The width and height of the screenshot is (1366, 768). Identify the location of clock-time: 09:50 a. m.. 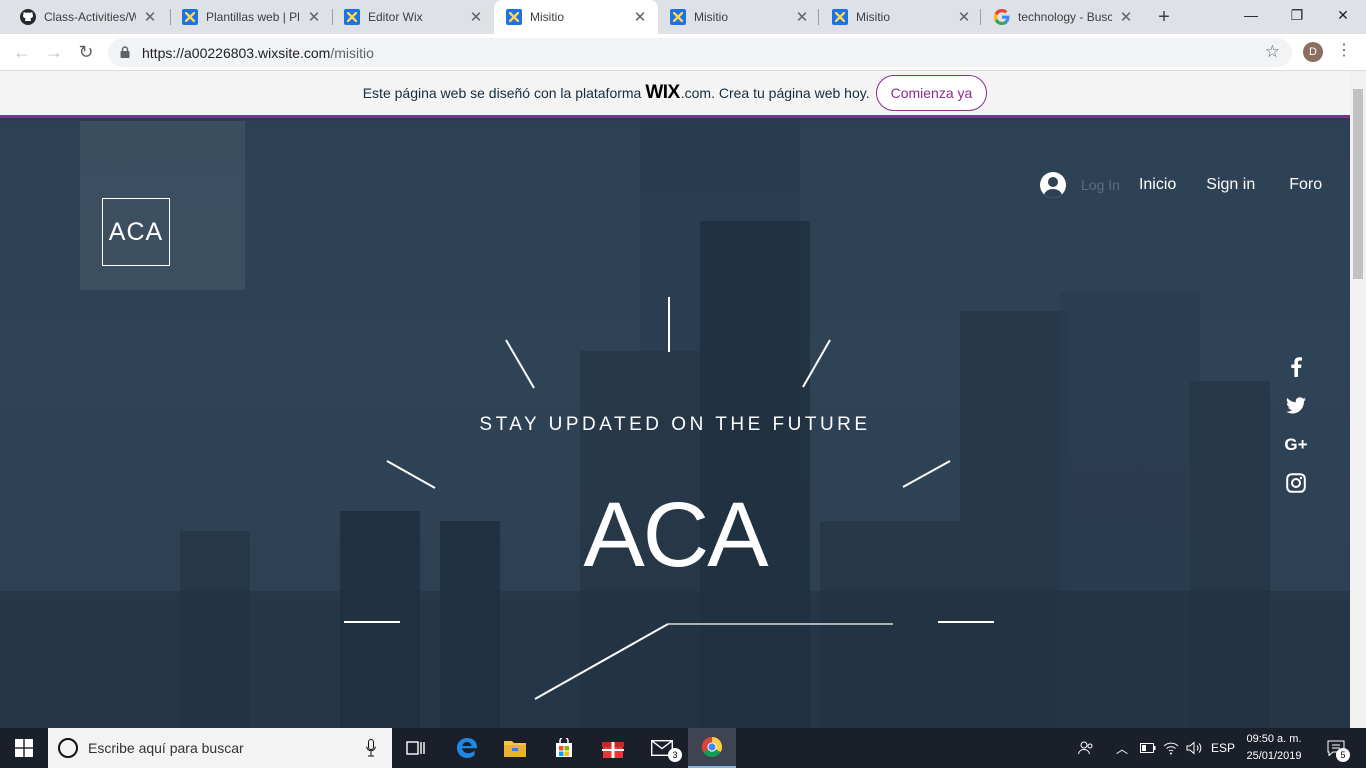
(1274, 739).